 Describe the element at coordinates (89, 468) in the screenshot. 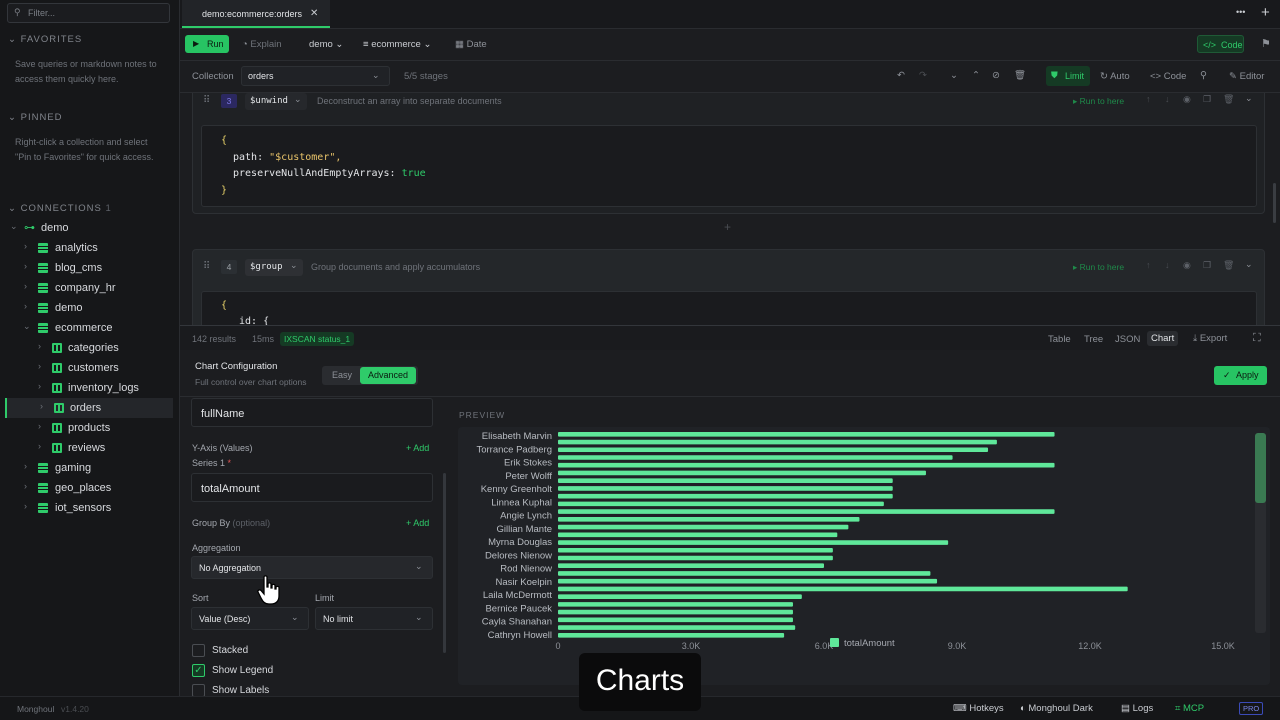

I see `db-gaming: › gaming` at that location.